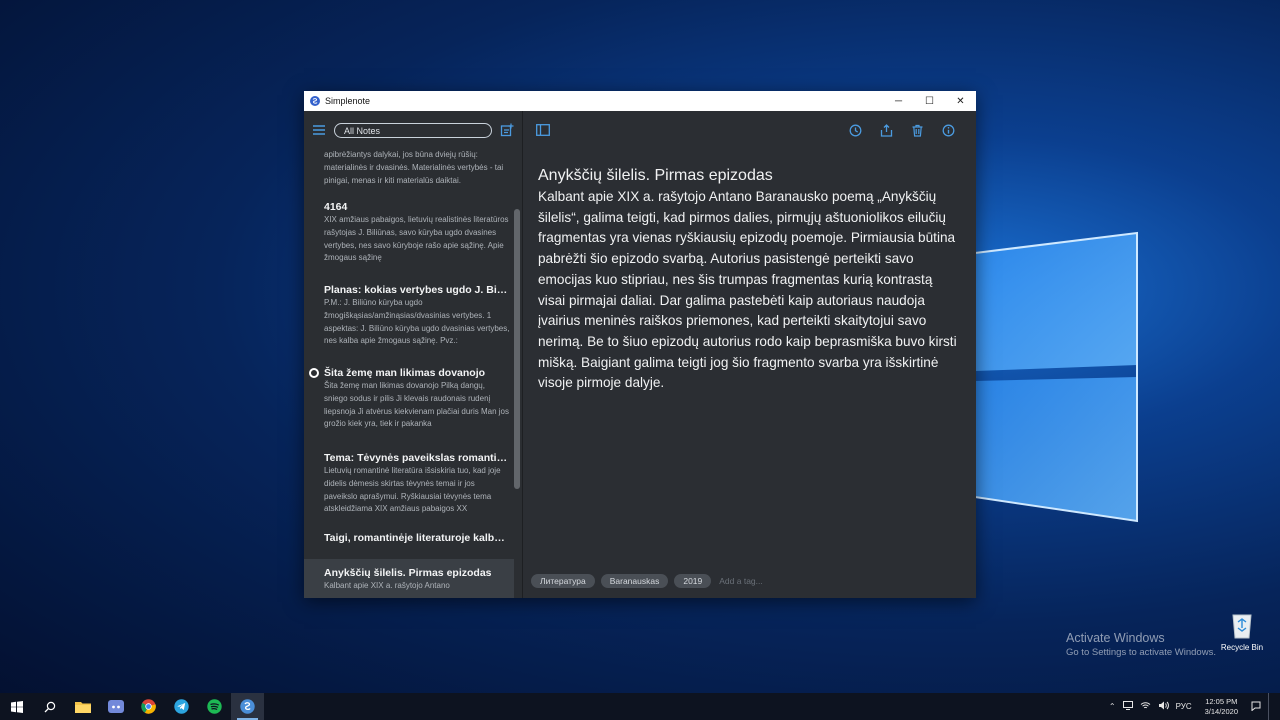  What do you see at coordinates (1184, 706) in the screenshot?
I see `language-indicator: РУС` at bounding box center [1184, 706].